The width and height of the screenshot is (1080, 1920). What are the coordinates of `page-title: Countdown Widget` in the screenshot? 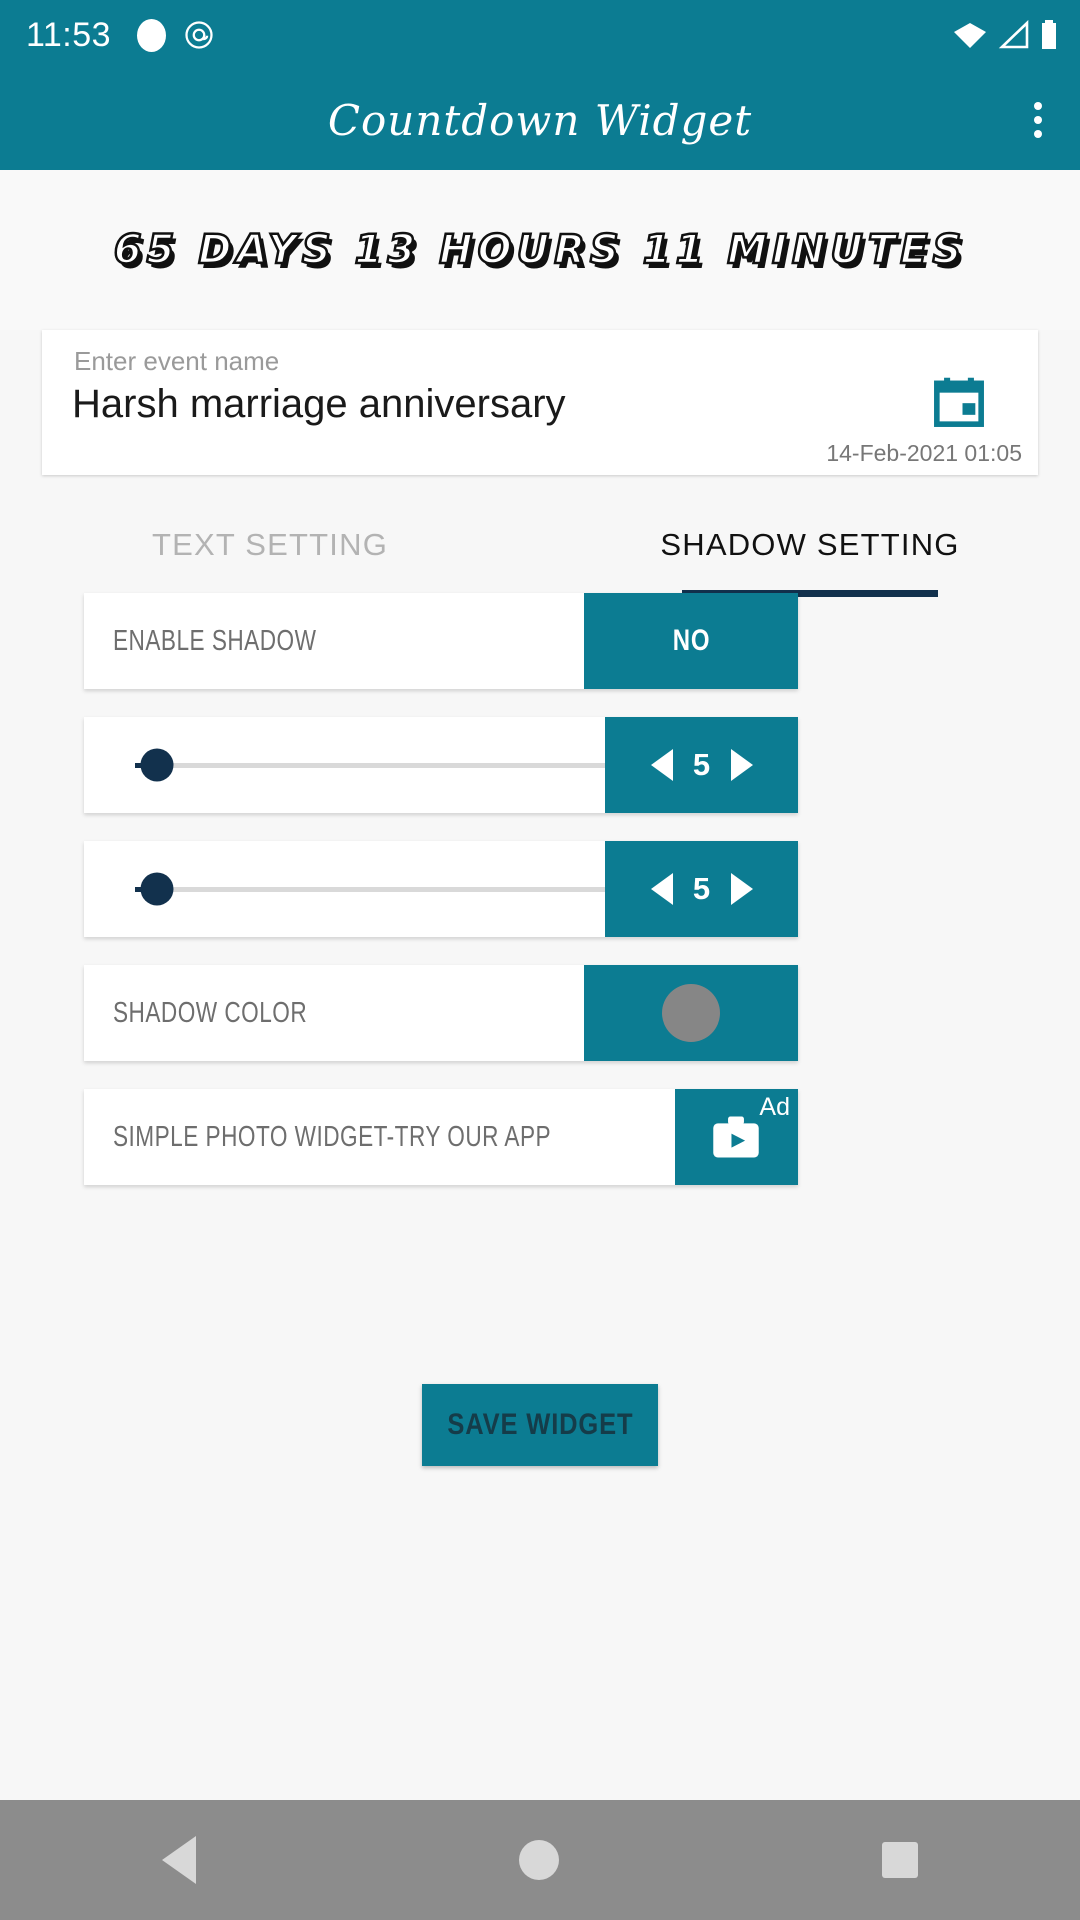 It's located at (540, 120).